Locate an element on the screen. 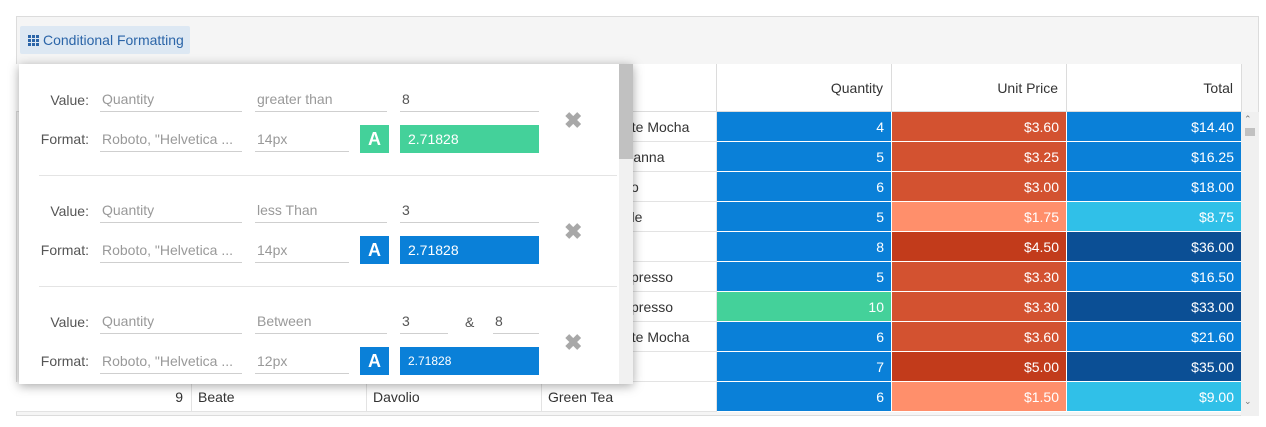  grid-icon is located at coordinates (33, 40).